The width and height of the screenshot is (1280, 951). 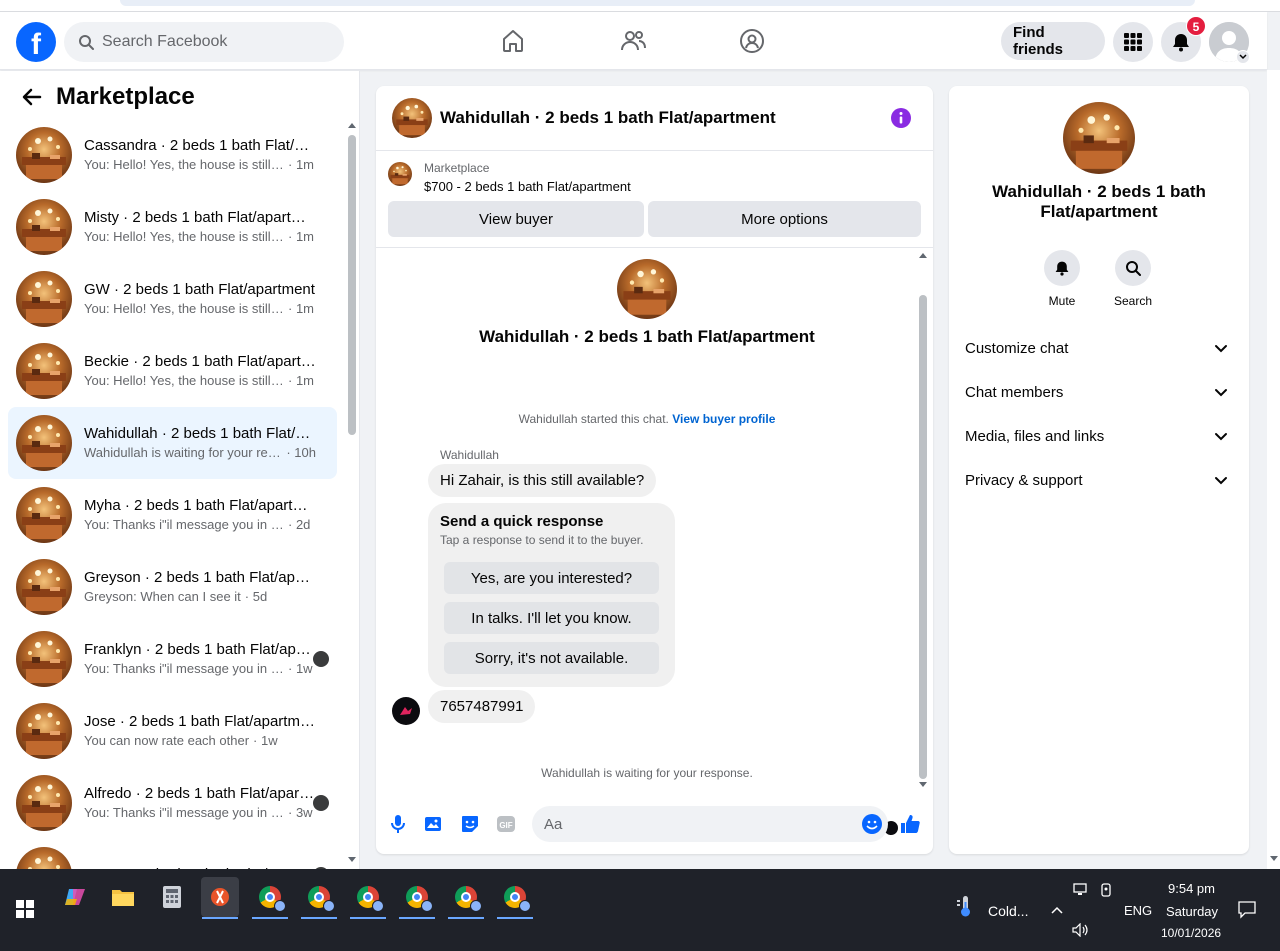 I want to click on chat-members-row: Chat members, so click(x=1099, y=392).